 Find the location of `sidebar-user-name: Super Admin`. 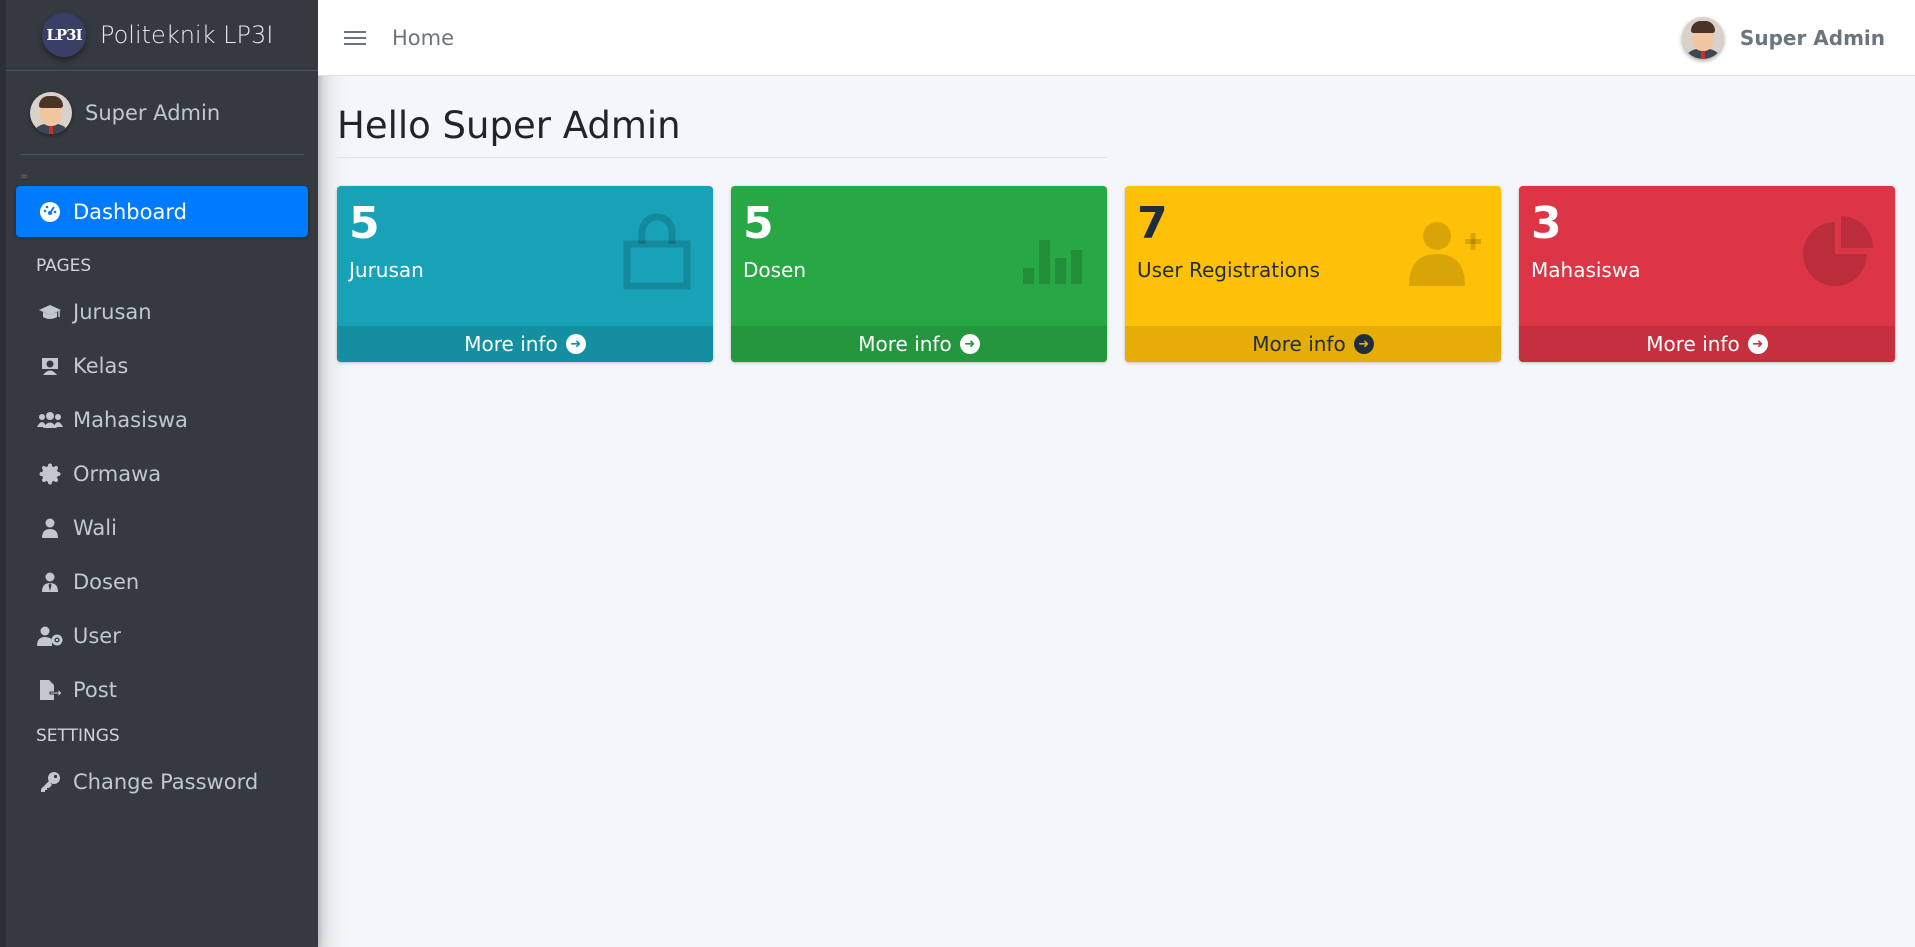

sidebar-user-name: Super Admin is located at coordinates (152, 113).